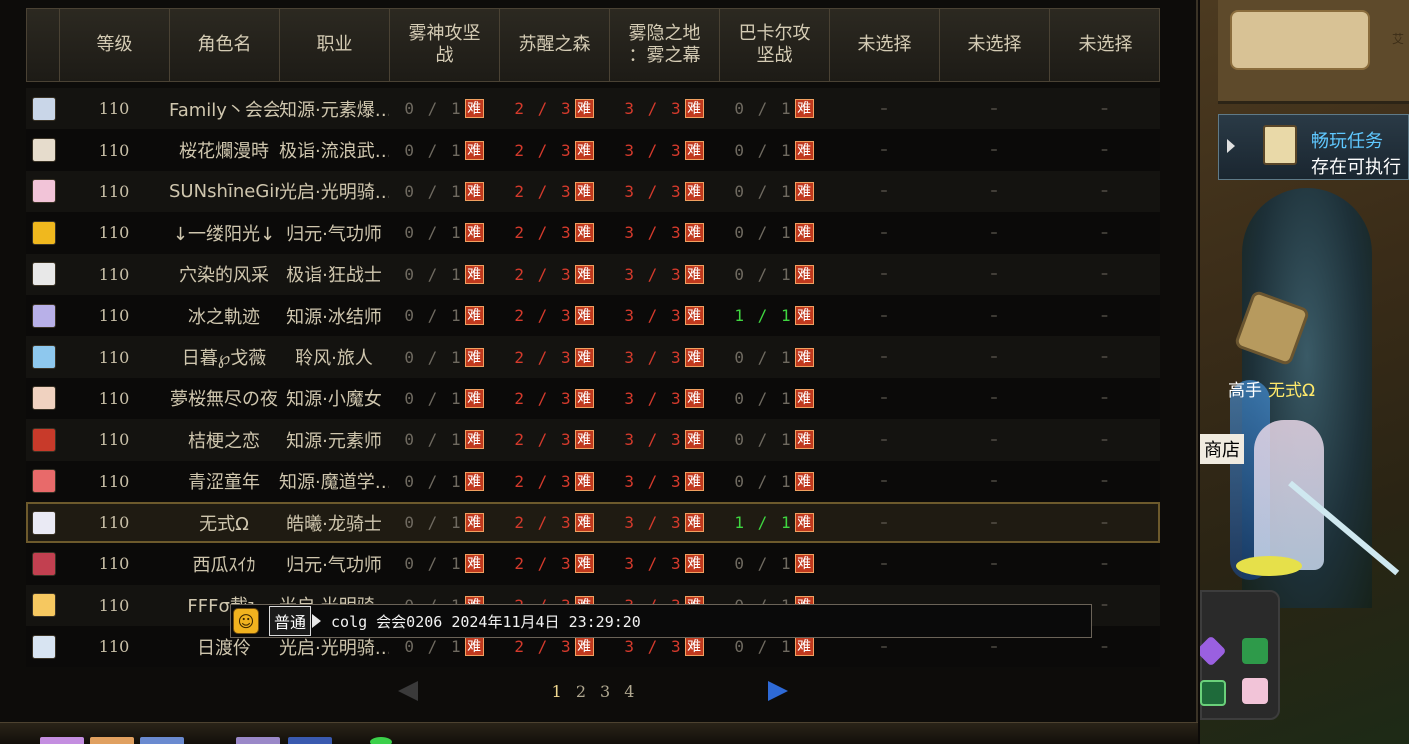 The width and height of the screenshot is (1409, 744). What do you see at coordinates (334, 234) in the screenshot?
I see `character-job: 归元·气功师` at bounding box center [334, 234].